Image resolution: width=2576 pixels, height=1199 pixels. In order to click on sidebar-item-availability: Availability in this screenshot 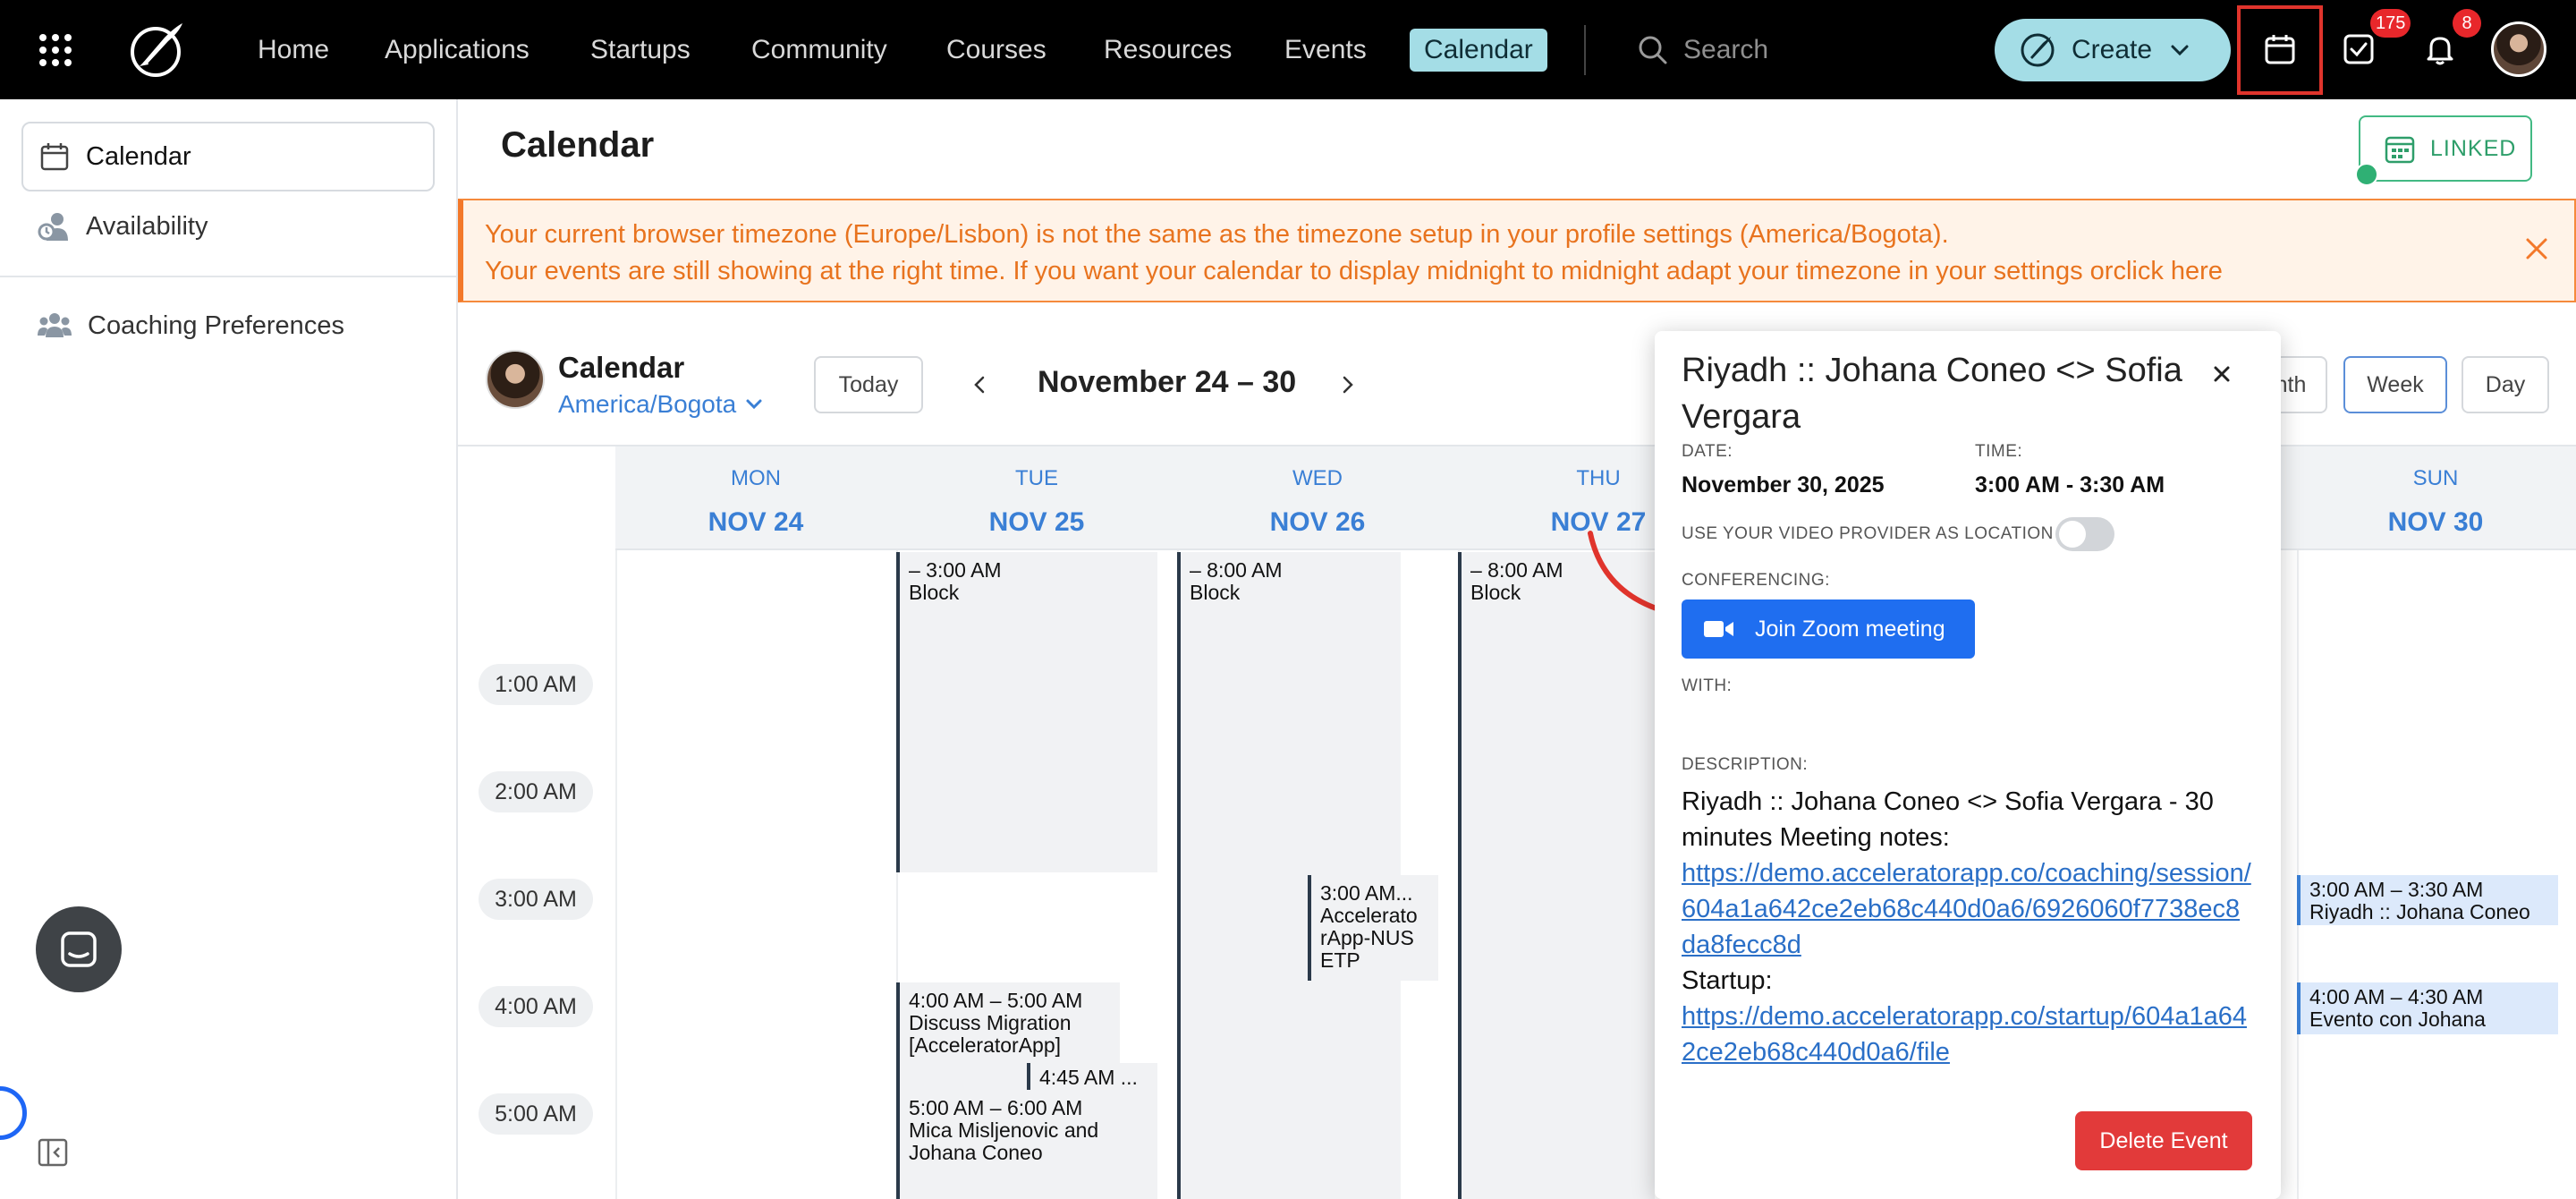, I will do `click(228, 226)`.